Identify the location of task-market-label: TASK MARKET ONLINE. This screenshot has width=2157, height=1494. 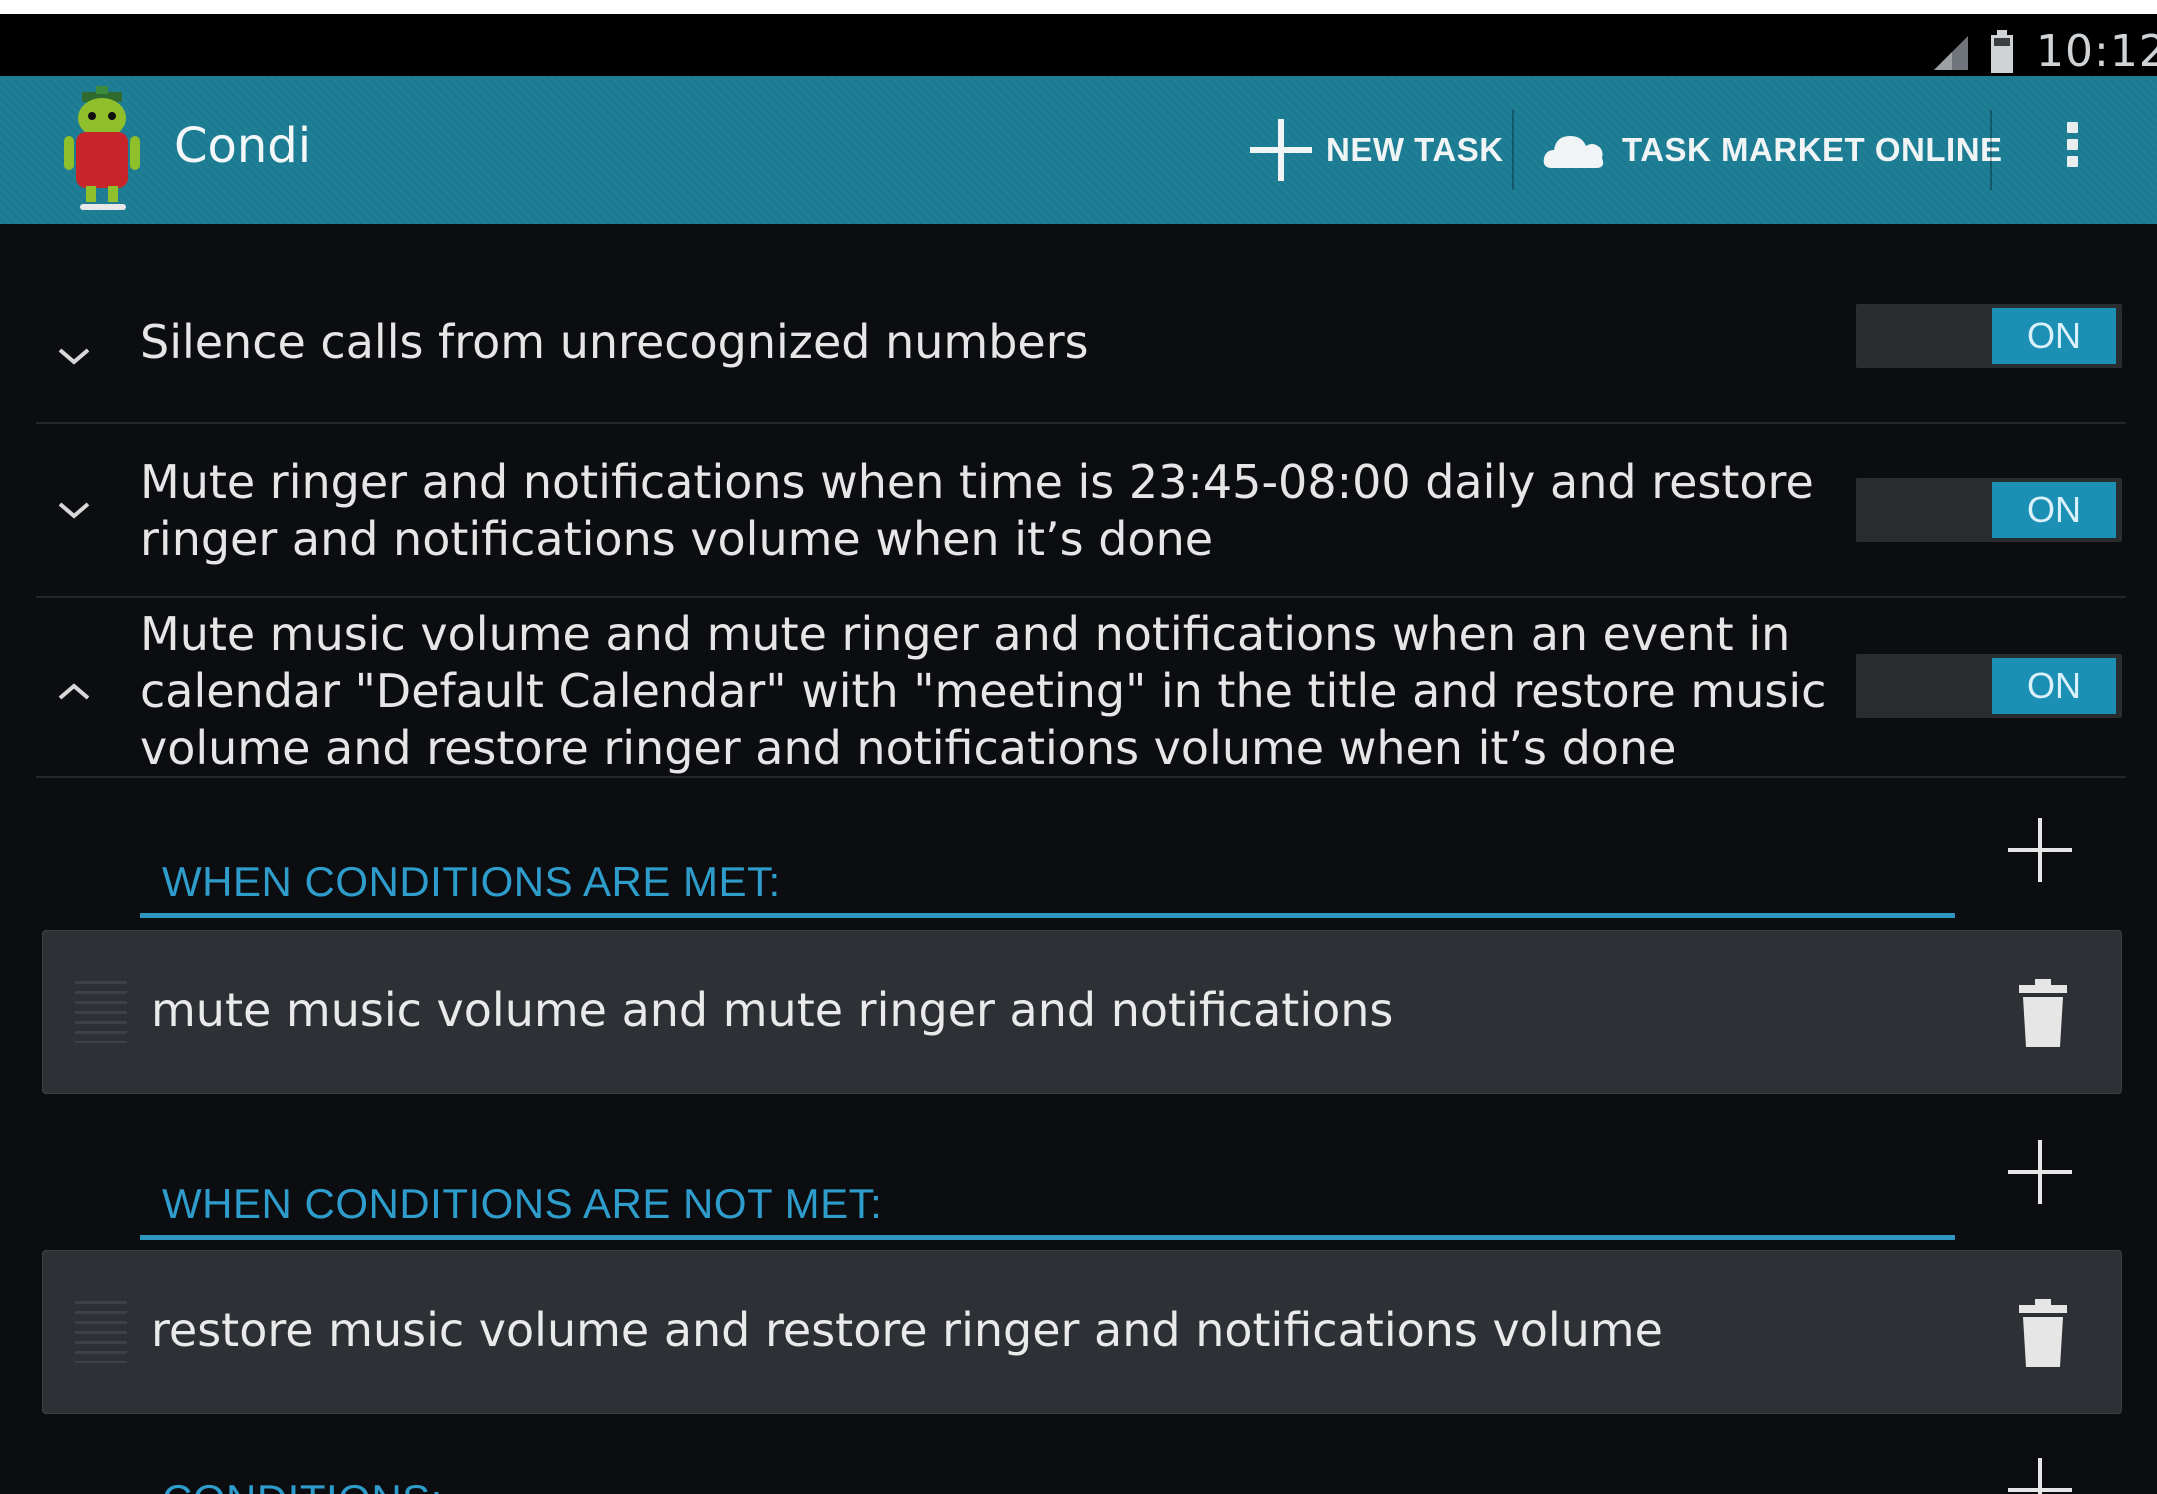
(1812, 149).